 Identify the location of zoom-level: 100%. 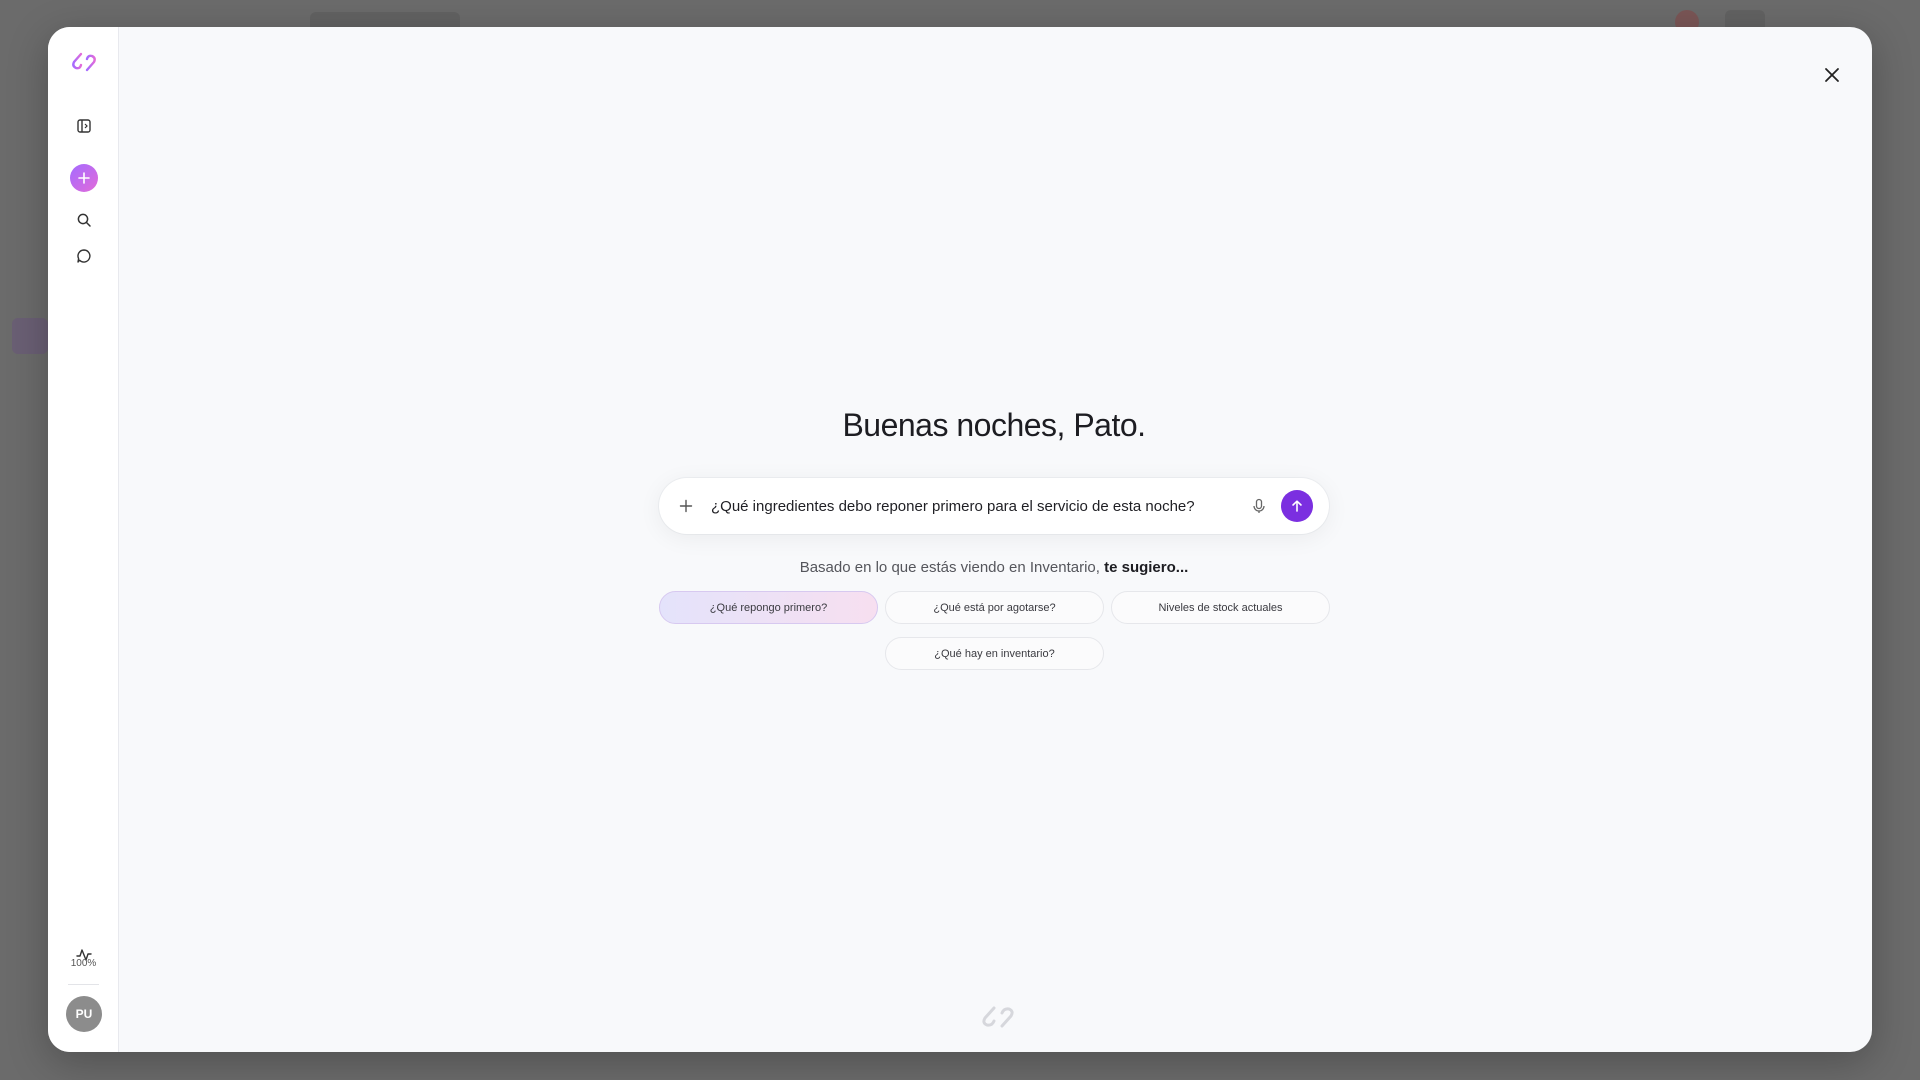
(83, 963).